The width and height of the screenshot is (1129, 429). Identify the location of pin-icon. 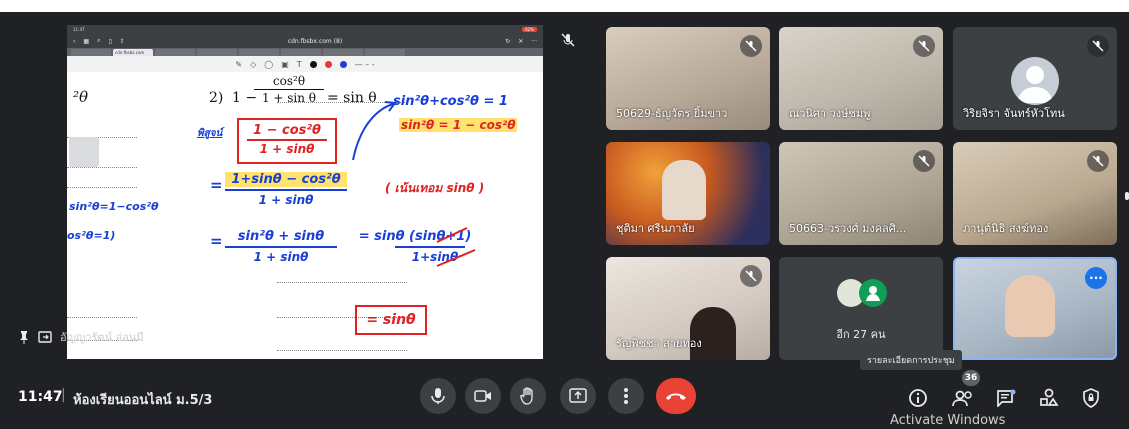
(24, 337).